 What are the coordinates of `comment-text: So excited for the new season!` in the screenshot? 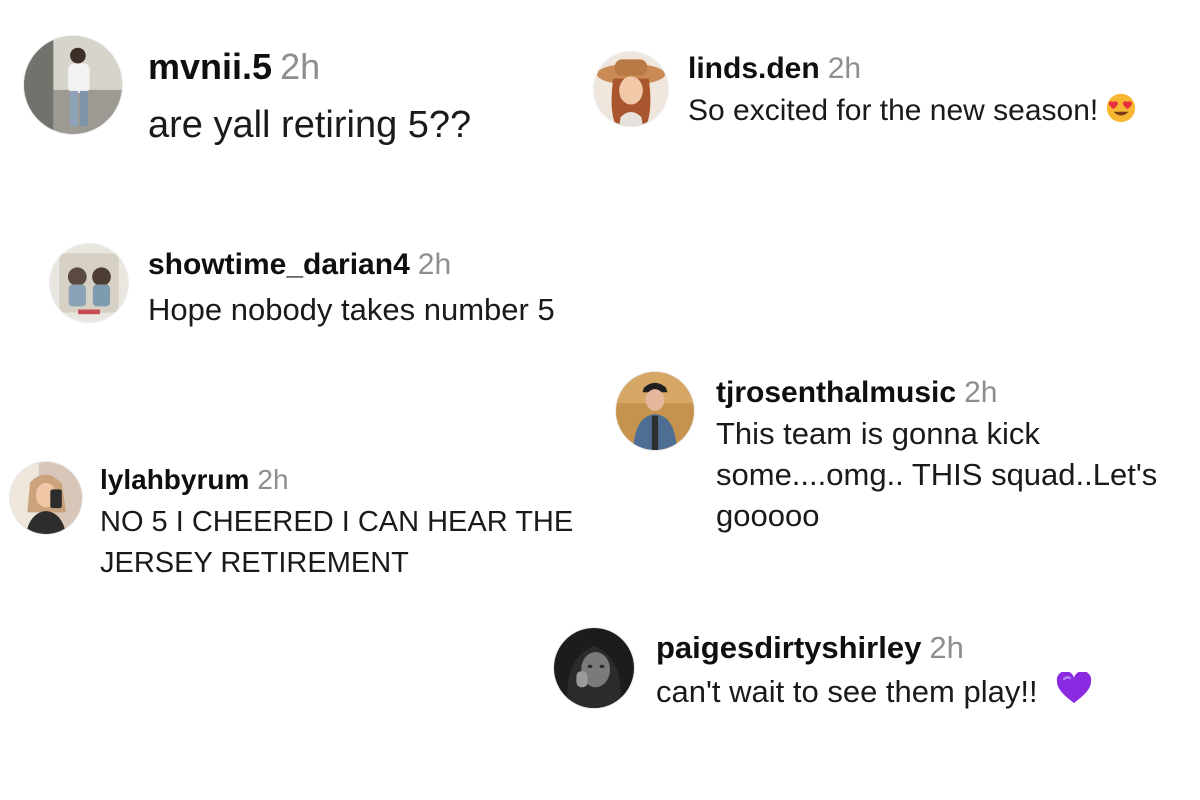 It's located at (913, 112).